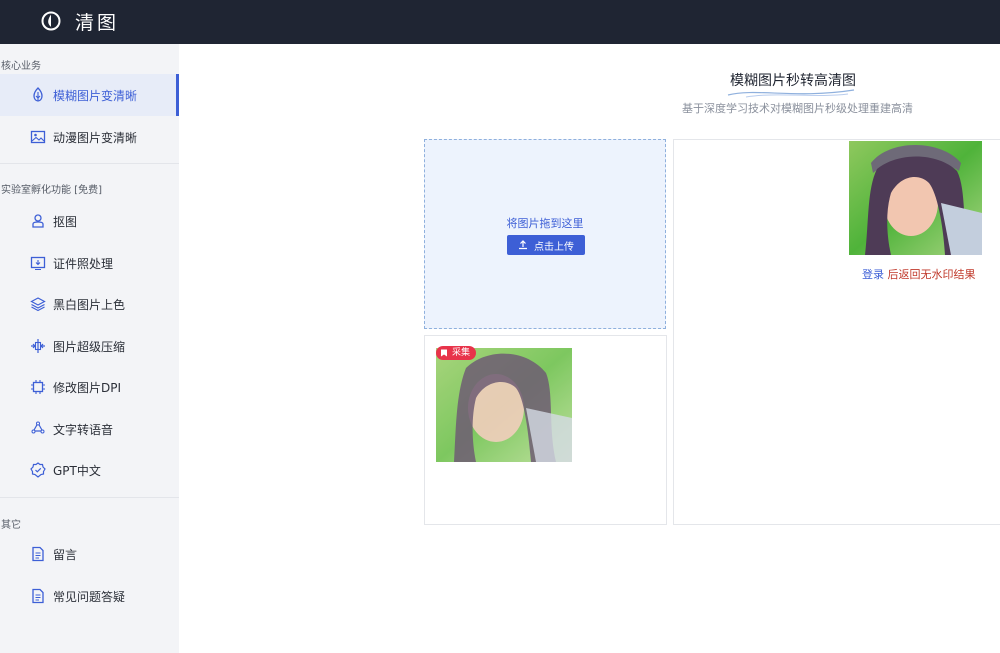  What do you see at coordinates (38, 427) in the screenshot?
I see `recycle-icon` at bounding box center [38, 427].